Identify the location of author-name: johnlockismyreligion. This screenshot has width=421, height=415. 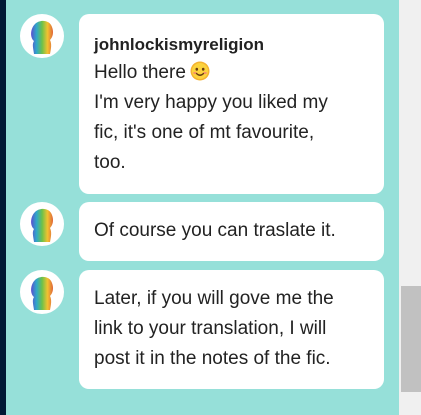
(231, 45).